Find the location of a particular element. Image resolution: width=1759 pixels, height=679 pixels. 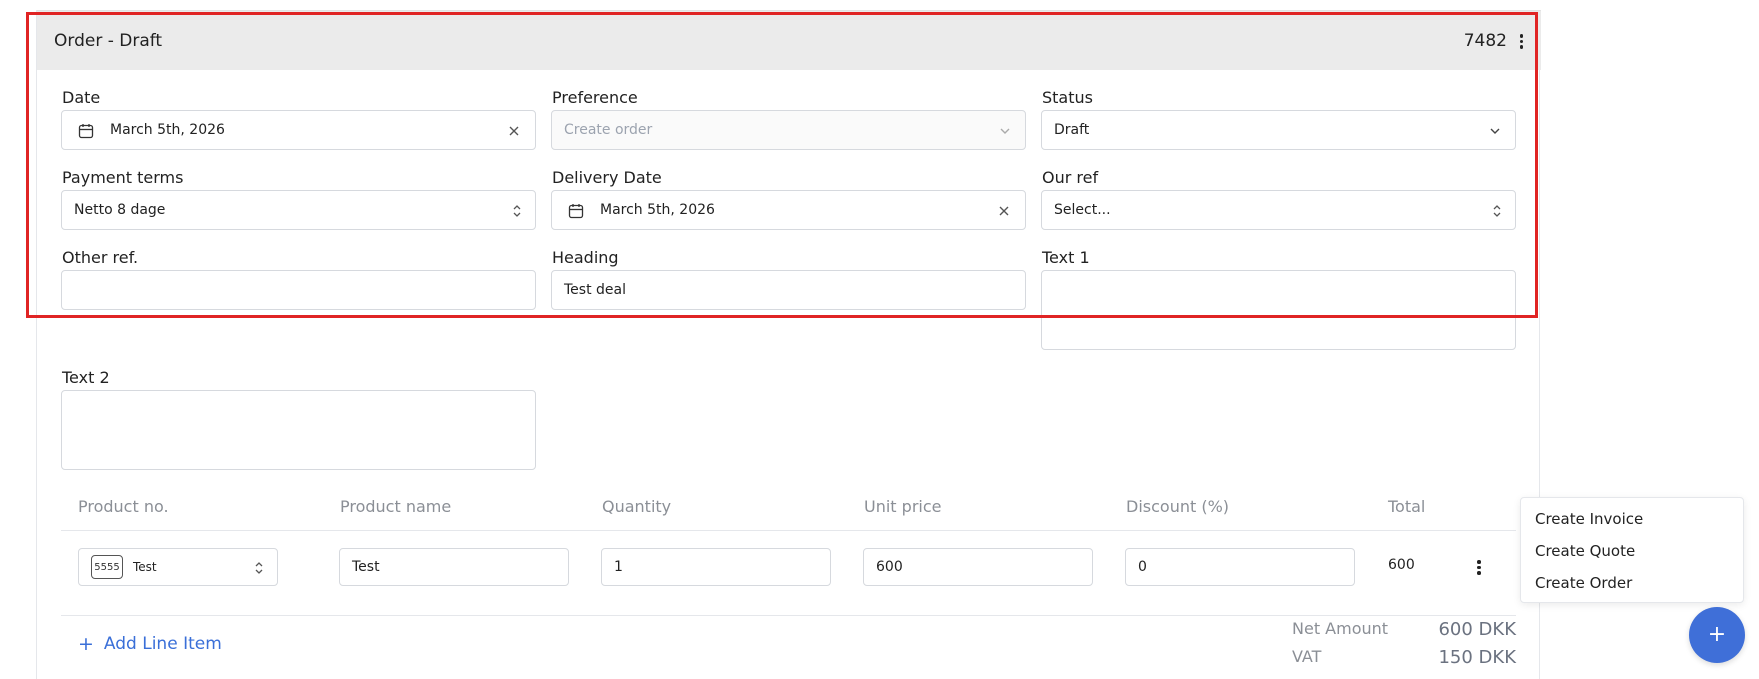

product-number-badge: 5555 is located at coordinates (107, 567).